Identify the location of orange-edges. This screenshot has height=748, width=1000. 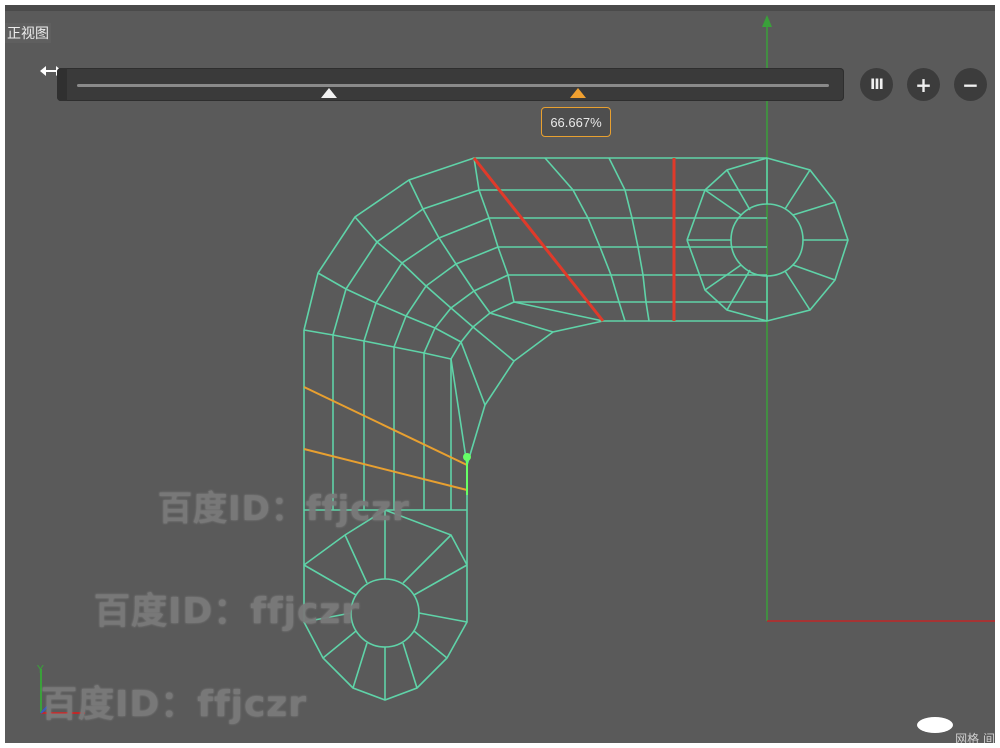
(385, 438).